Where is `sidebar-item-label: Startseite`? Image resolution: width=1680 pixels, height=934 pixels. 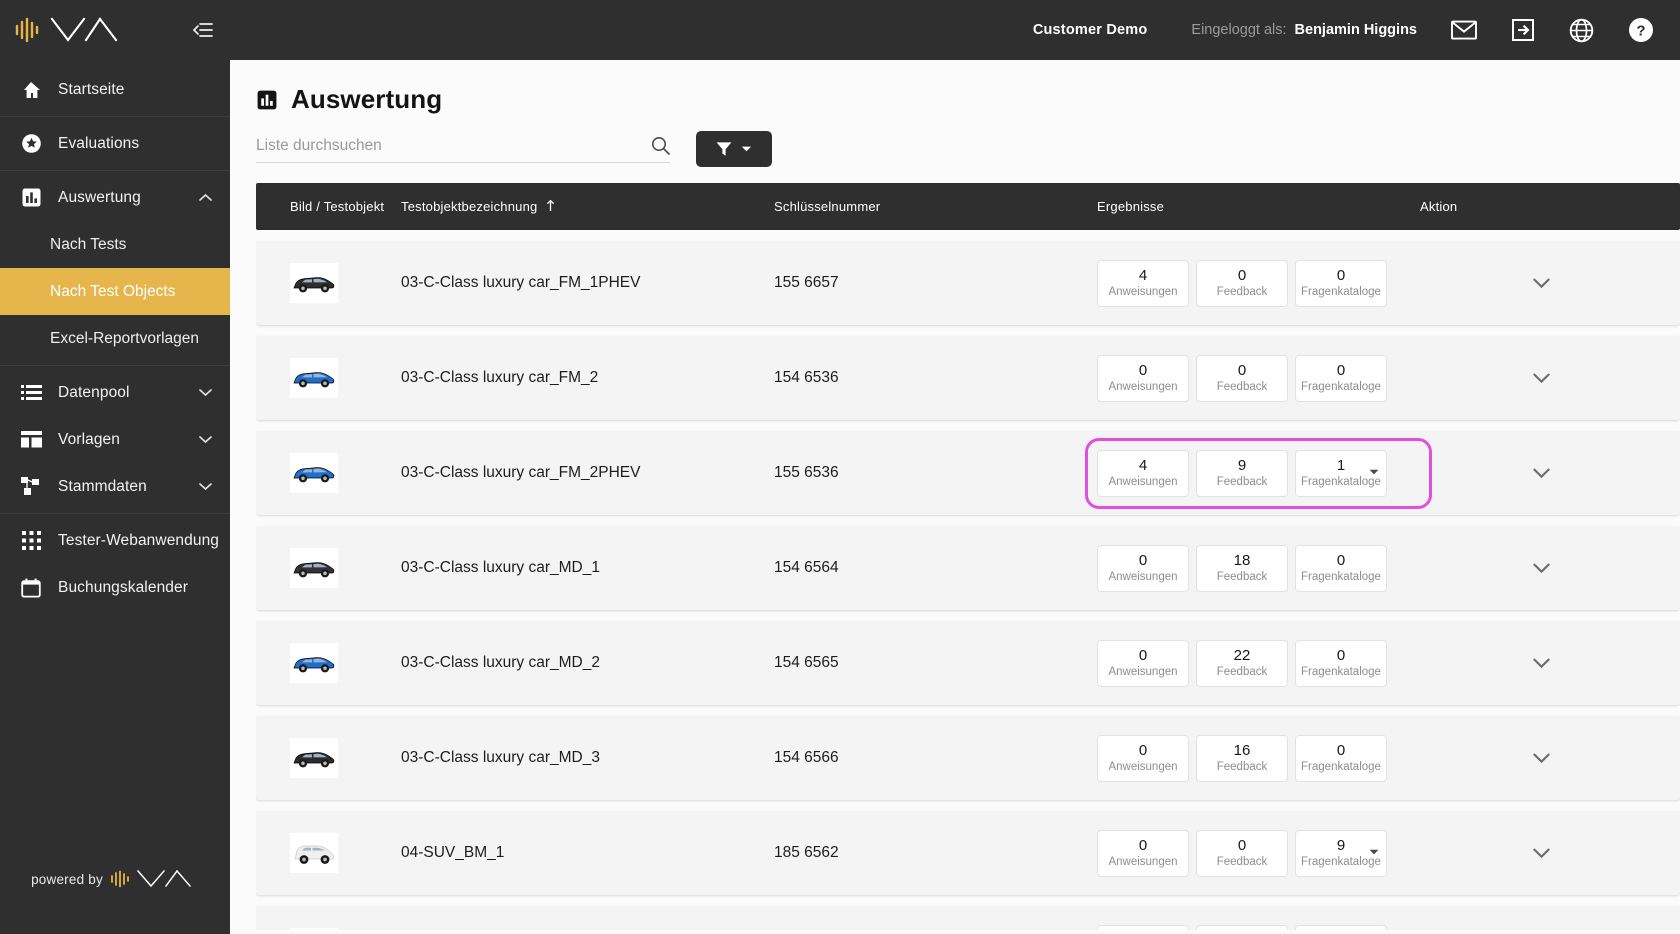 sidebar-item-label: Startseite is located at coordinates (91, 89).